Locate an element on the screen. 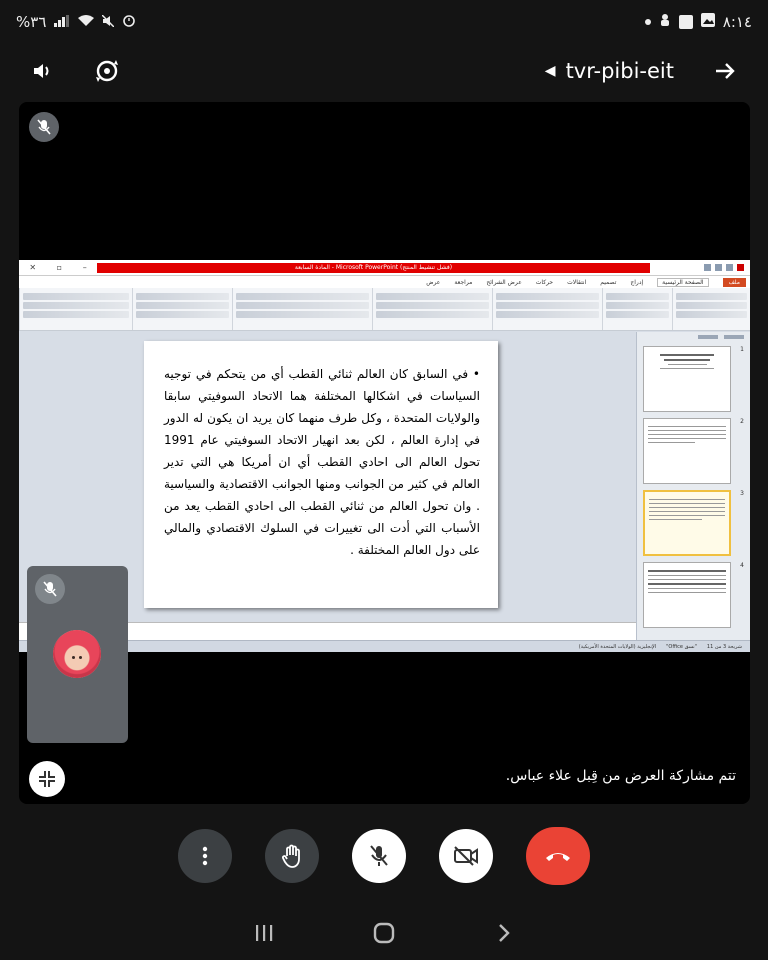  status-bar: %٣٦ ٨:١٤ is located at coordinates (384, 22).